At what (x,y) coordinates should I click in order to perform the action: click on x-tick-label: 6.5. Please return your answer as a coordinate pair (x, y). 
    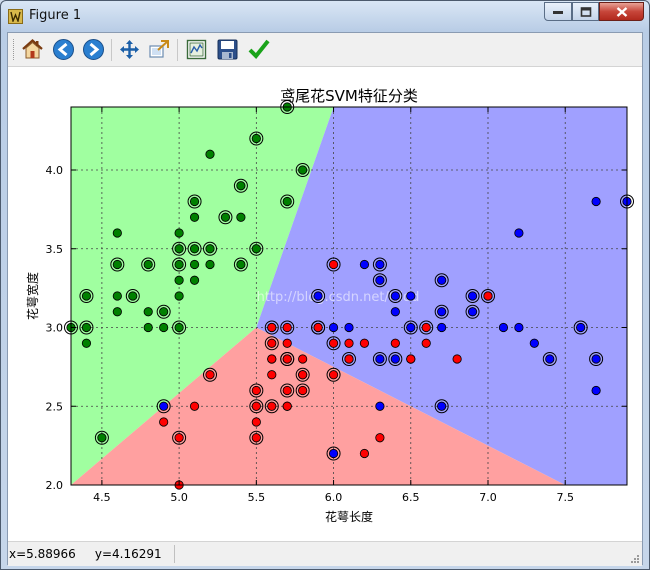
    Looking at the image, I should click on (411, 497).